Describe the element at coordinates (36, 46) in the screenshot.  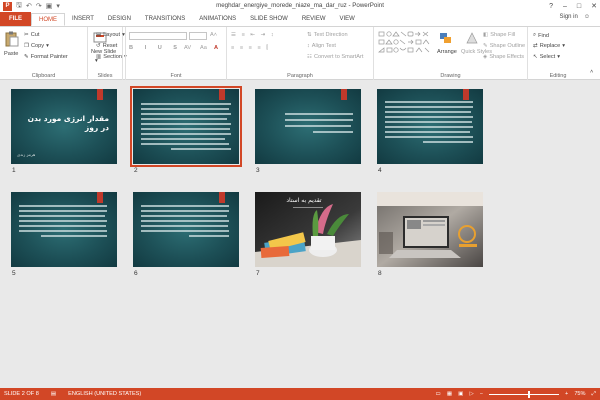
I see `copy-button: ❐ Copy ▾` at that location.